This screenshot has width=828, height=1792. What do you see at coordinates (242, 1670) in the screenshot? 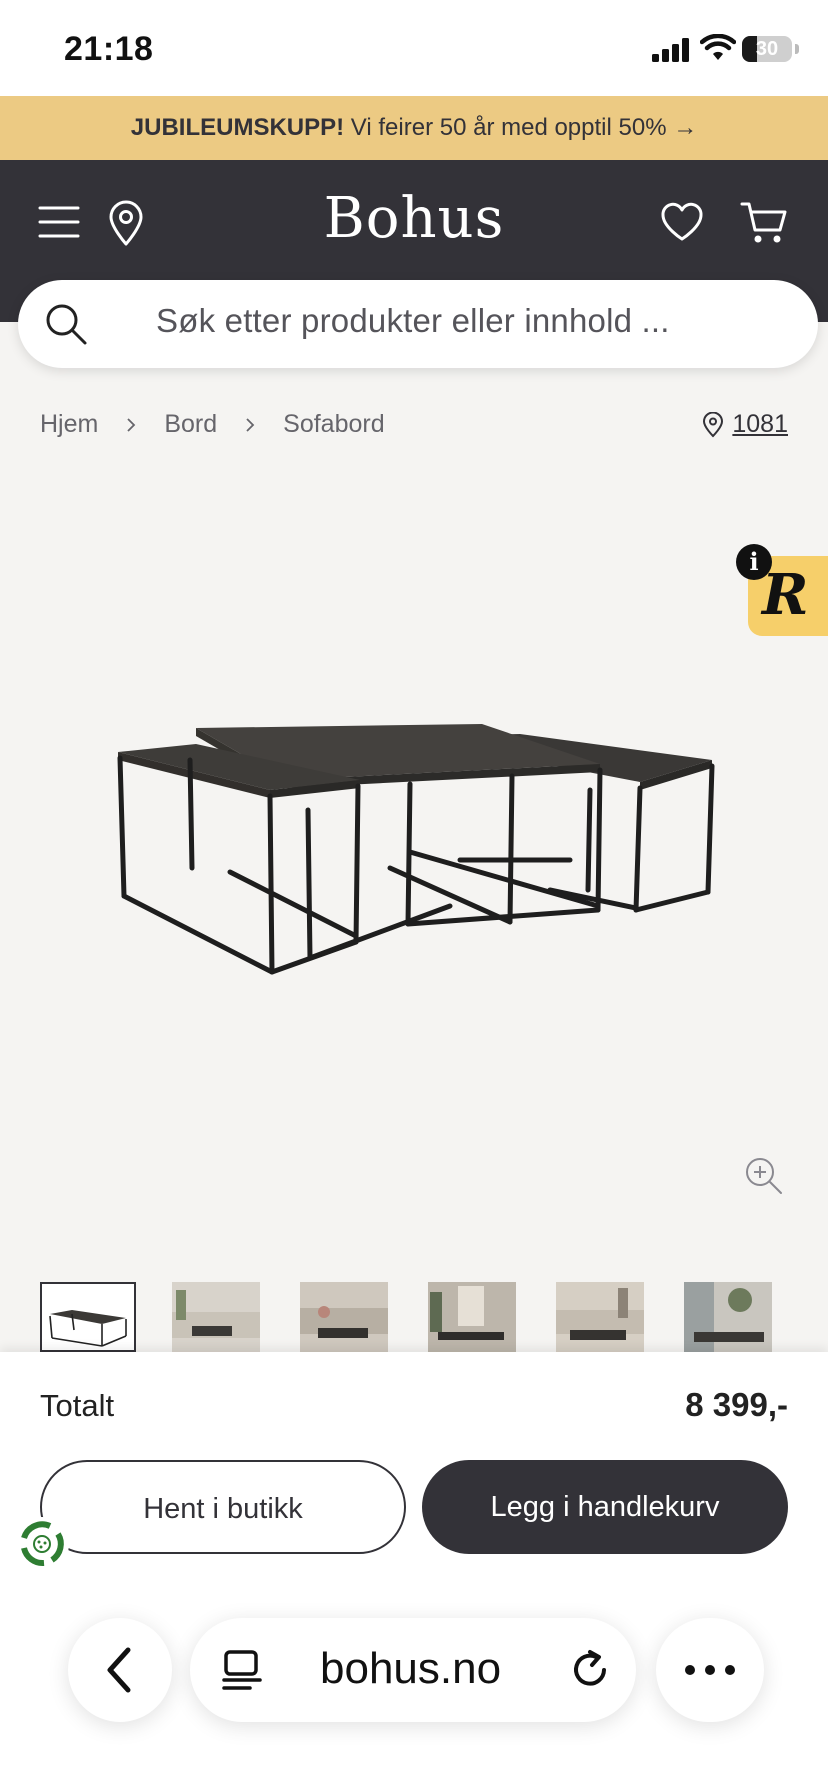
I see `reader-tabs-icon` at bounding box center [242, 1670].